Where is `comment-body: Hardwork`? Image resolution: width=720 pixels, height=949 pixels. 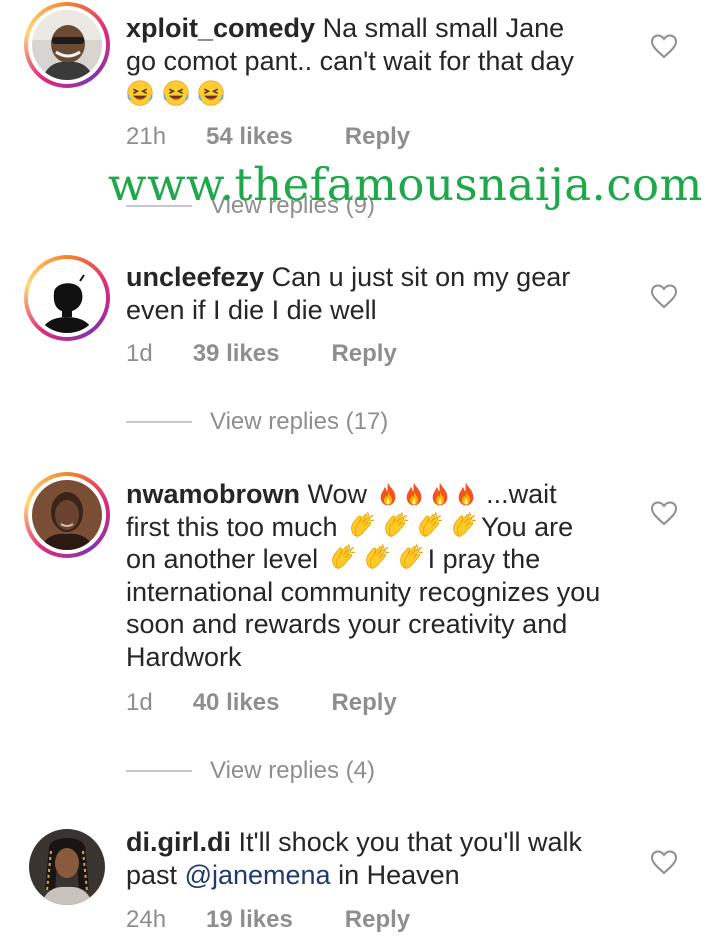 comment-body: Hardwork is located at coordinates (184, 656).